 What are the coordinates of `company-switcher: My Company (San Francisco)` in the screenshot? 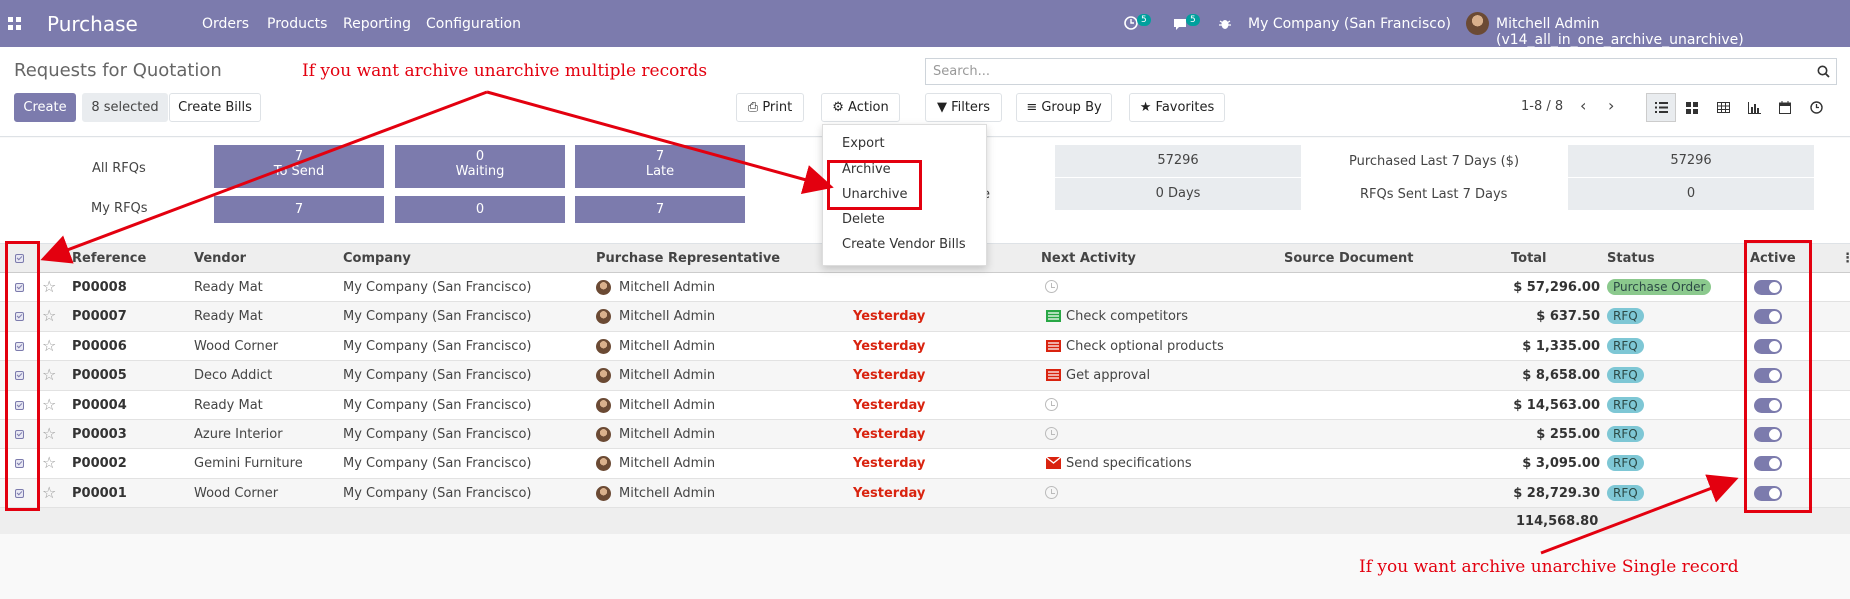 It's located at (1349, 24).